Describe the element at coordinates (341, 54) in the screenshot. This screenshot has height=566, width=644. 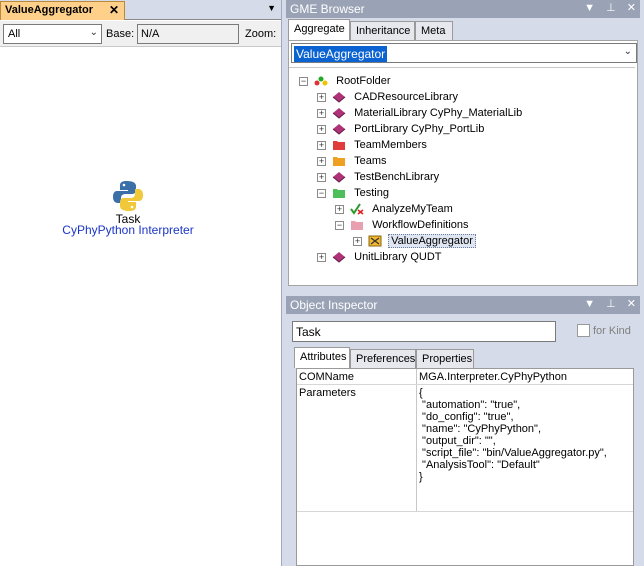
I see `browser-combo-value: ValueAggregator` at that location.